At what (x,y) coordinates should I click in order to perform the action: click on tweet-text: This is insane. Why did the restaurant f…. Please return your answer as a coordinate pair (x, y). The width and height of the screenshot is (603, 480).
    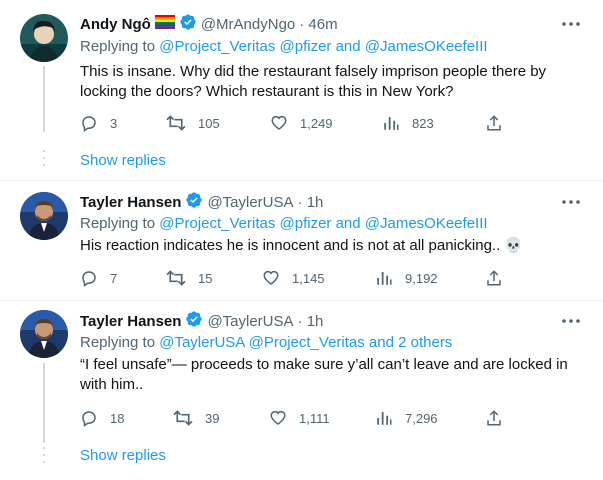
    Looking at the image, I should click on (313, 81).